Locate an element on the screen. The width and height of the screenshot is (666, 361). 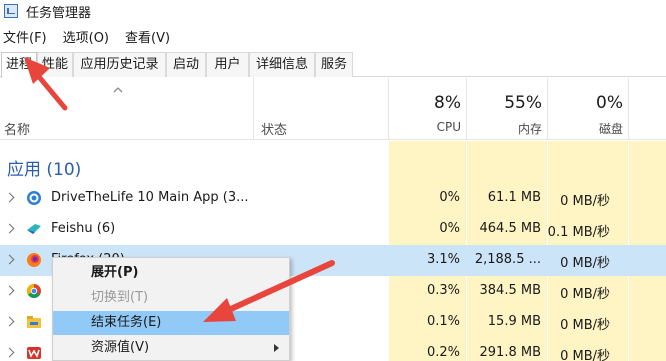
menu-file: 文件(F) is located at coordinates (25, 36).